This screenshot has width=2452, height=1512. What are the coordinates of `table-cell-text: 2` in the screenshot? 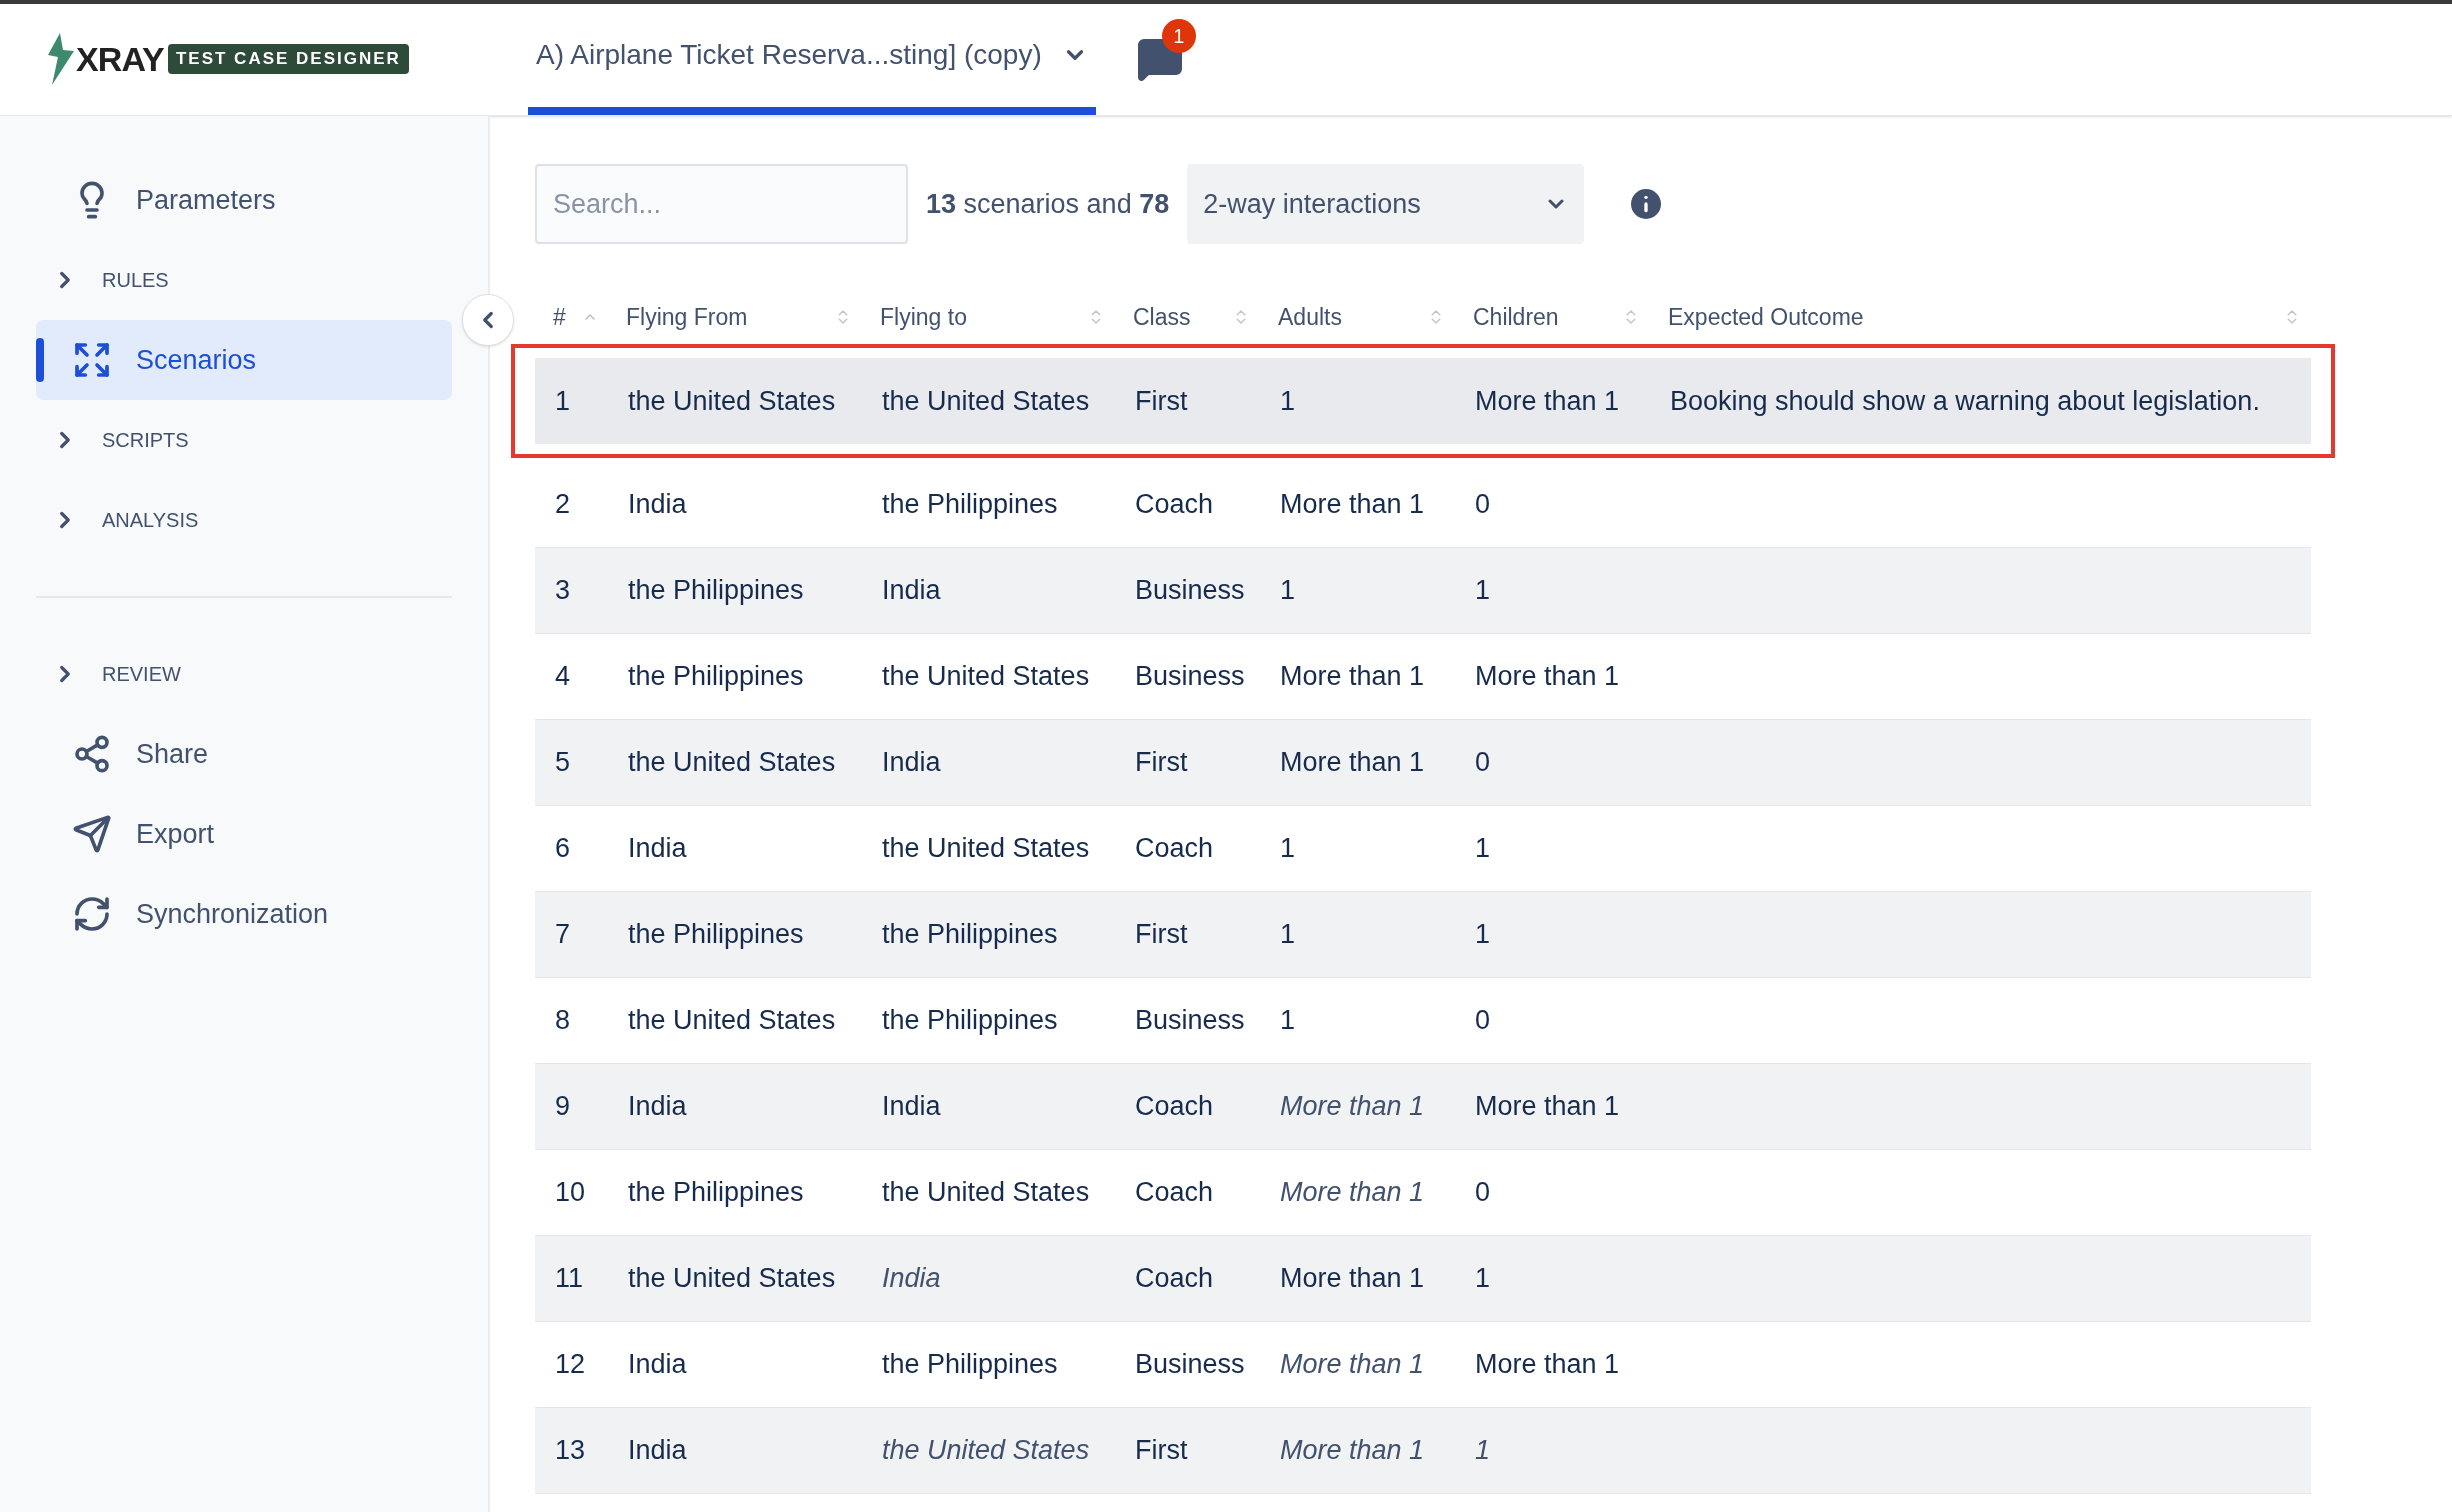 It's located at (563, 505).